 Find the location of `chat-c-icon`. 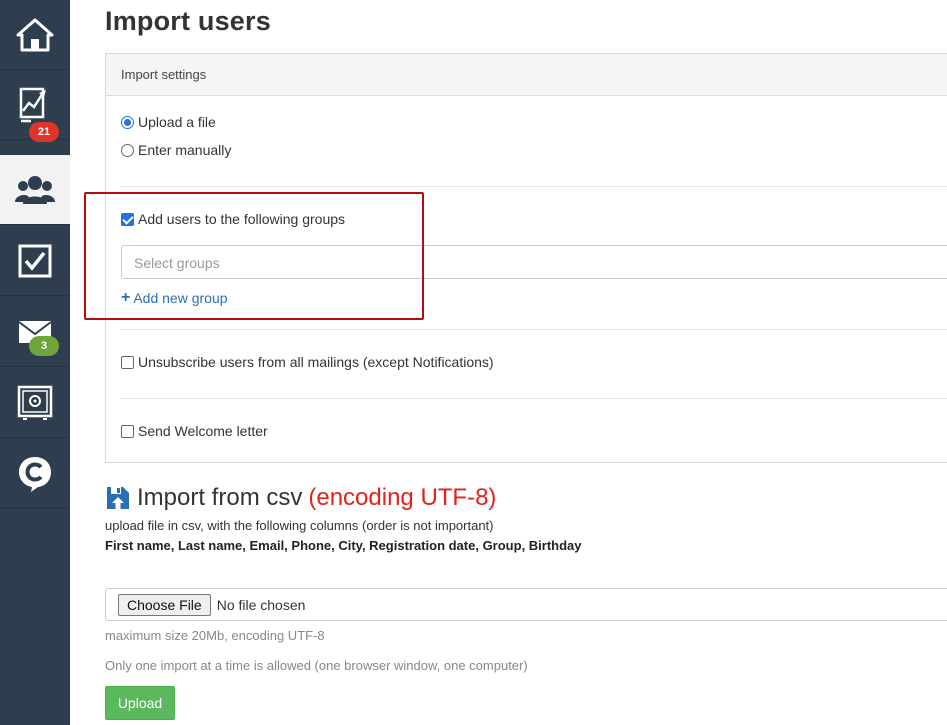

chat-c-icon is located at coordinates (35, 474).